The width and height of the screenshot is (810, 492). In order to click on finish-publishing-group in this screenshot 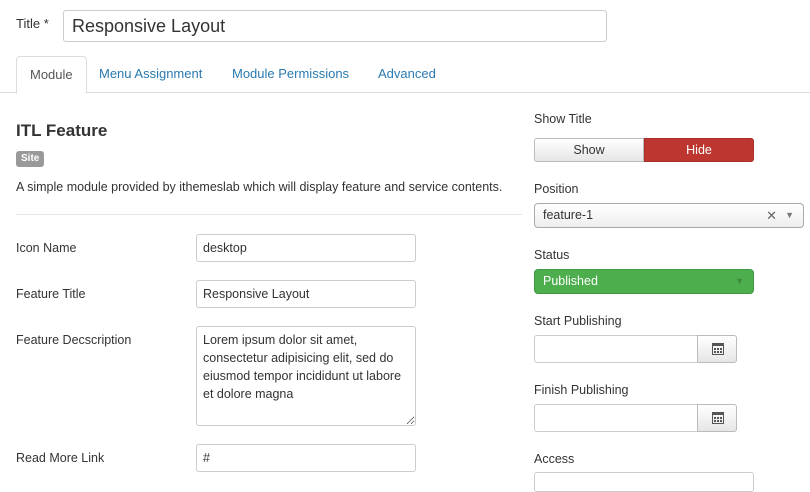, I will do `click(635, 418)`.